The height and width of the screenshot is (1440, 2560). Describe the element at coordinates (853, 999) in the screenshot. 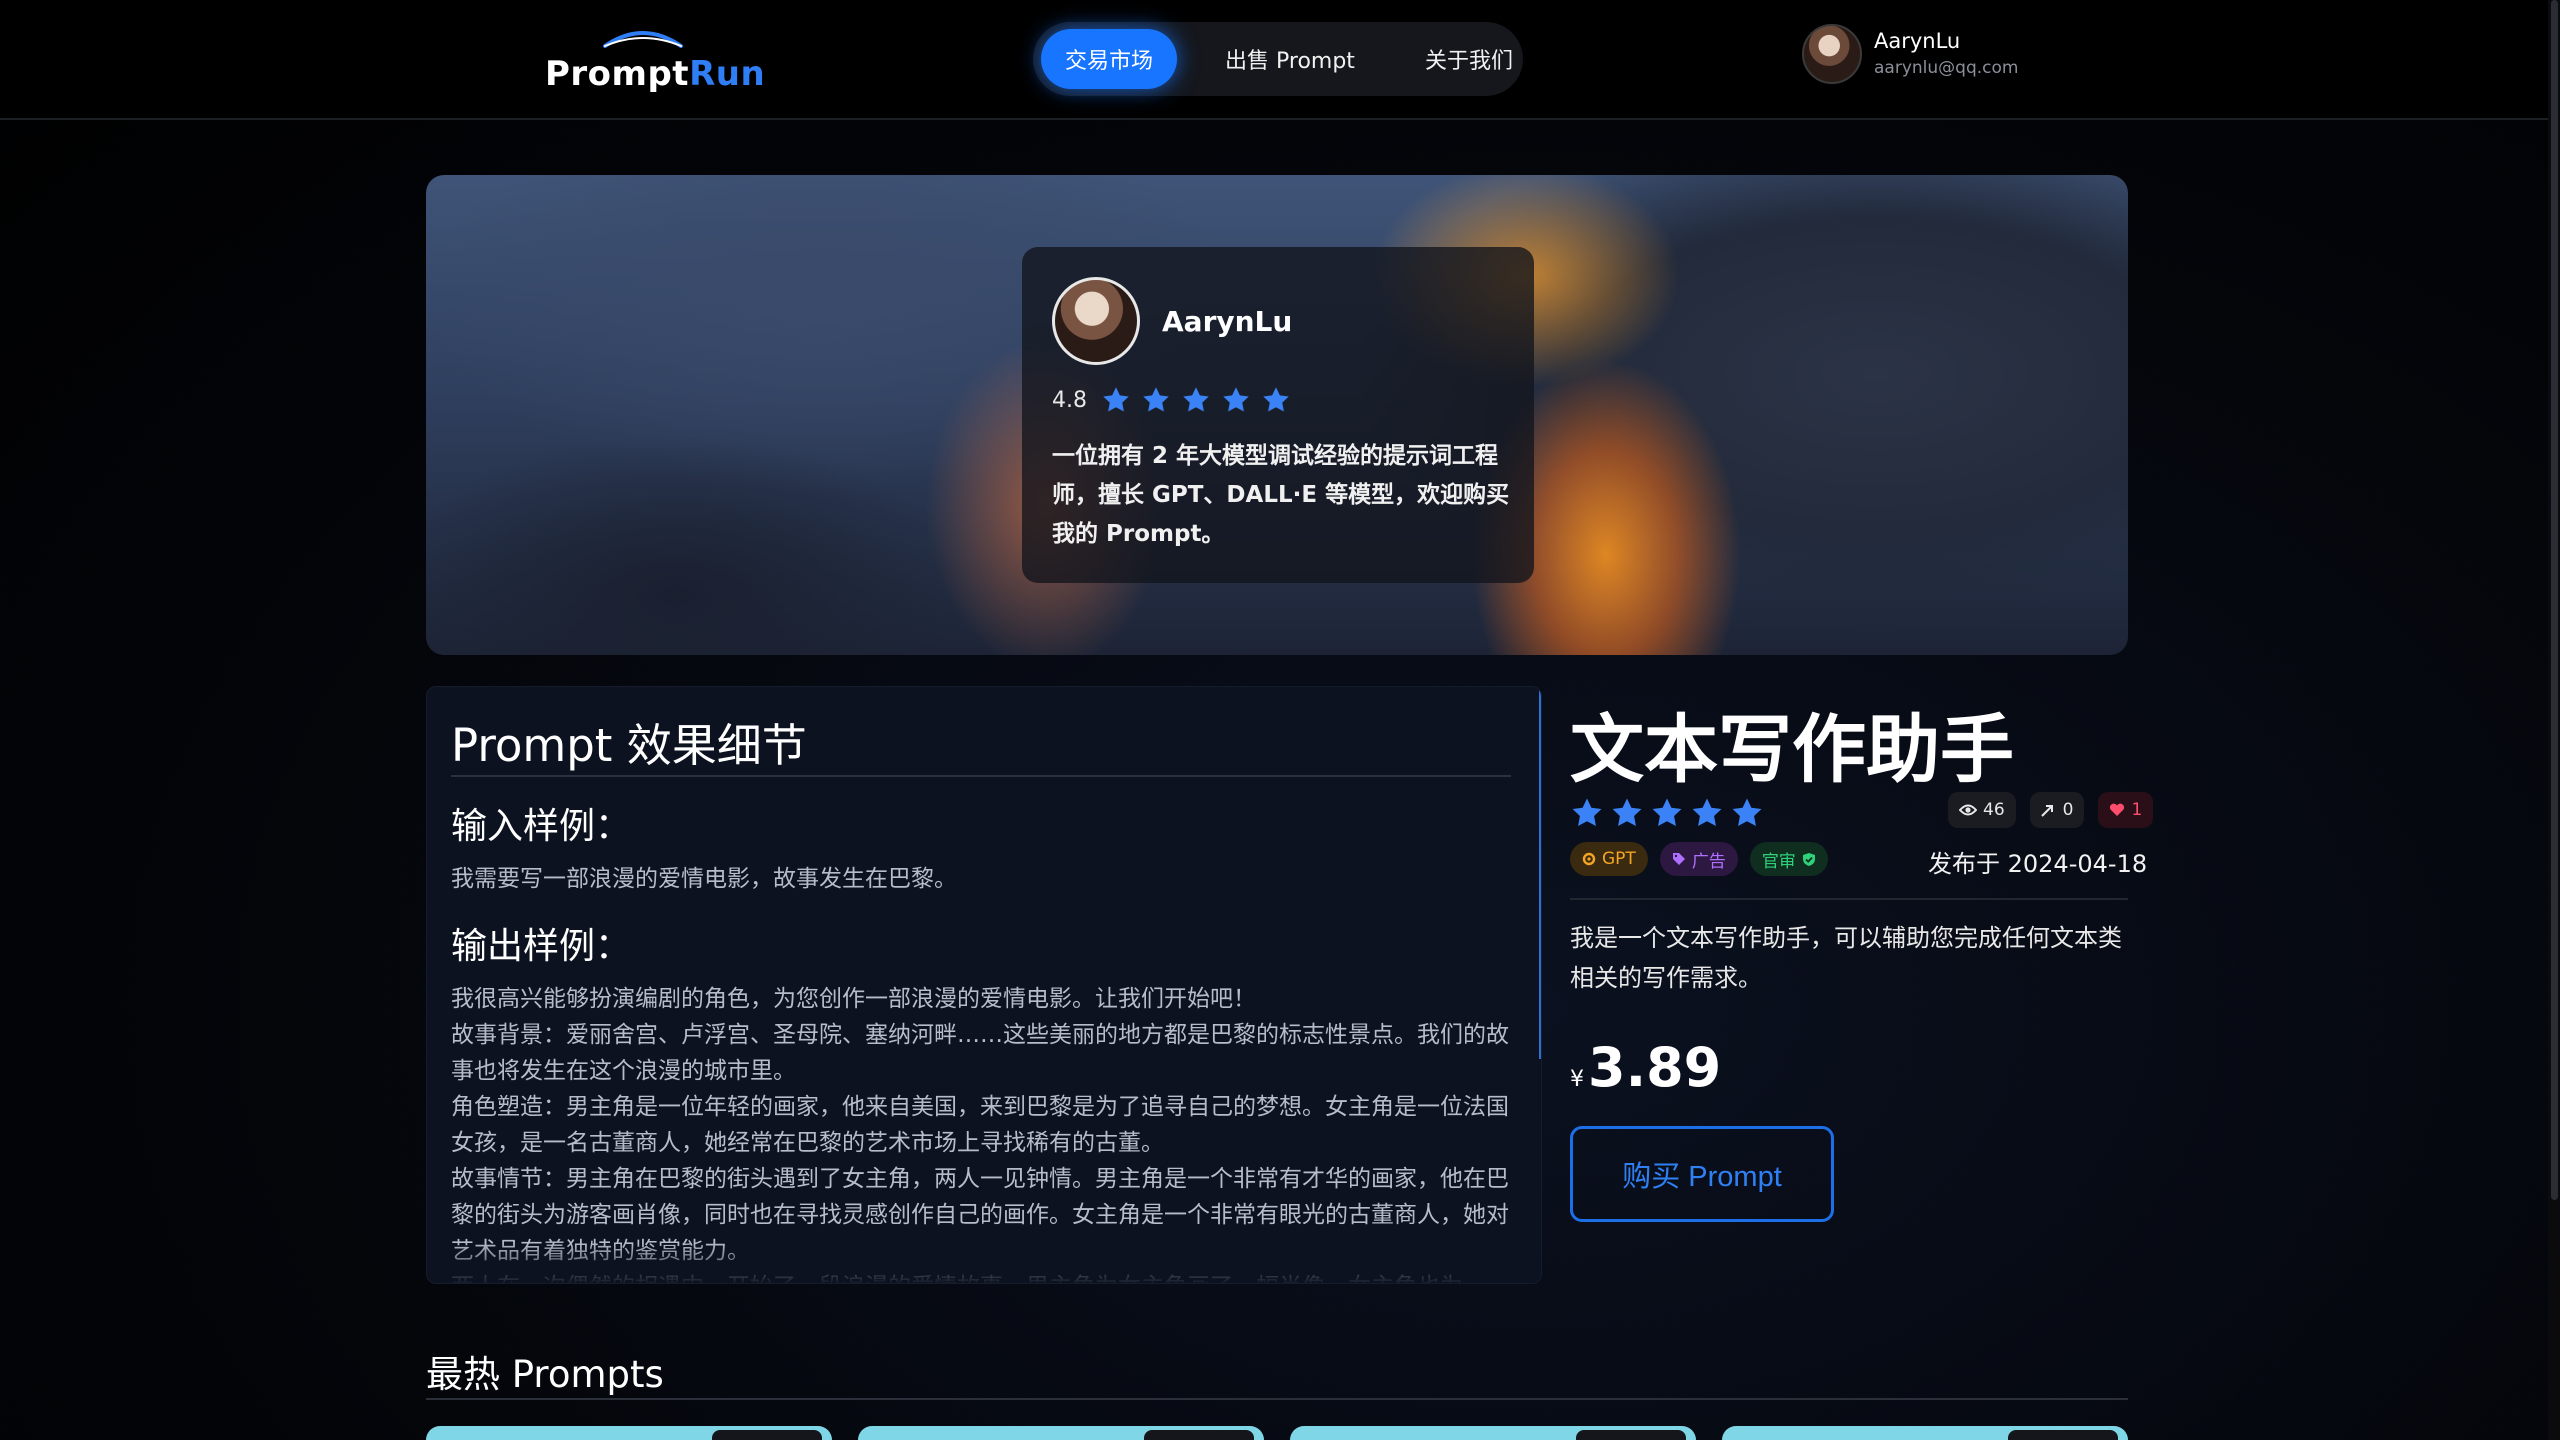

I see `output-line: 我很高兴能够扮演编剧的角色，为您创作一部浪漫的爱情电影。让我们开始吧！` at that location.